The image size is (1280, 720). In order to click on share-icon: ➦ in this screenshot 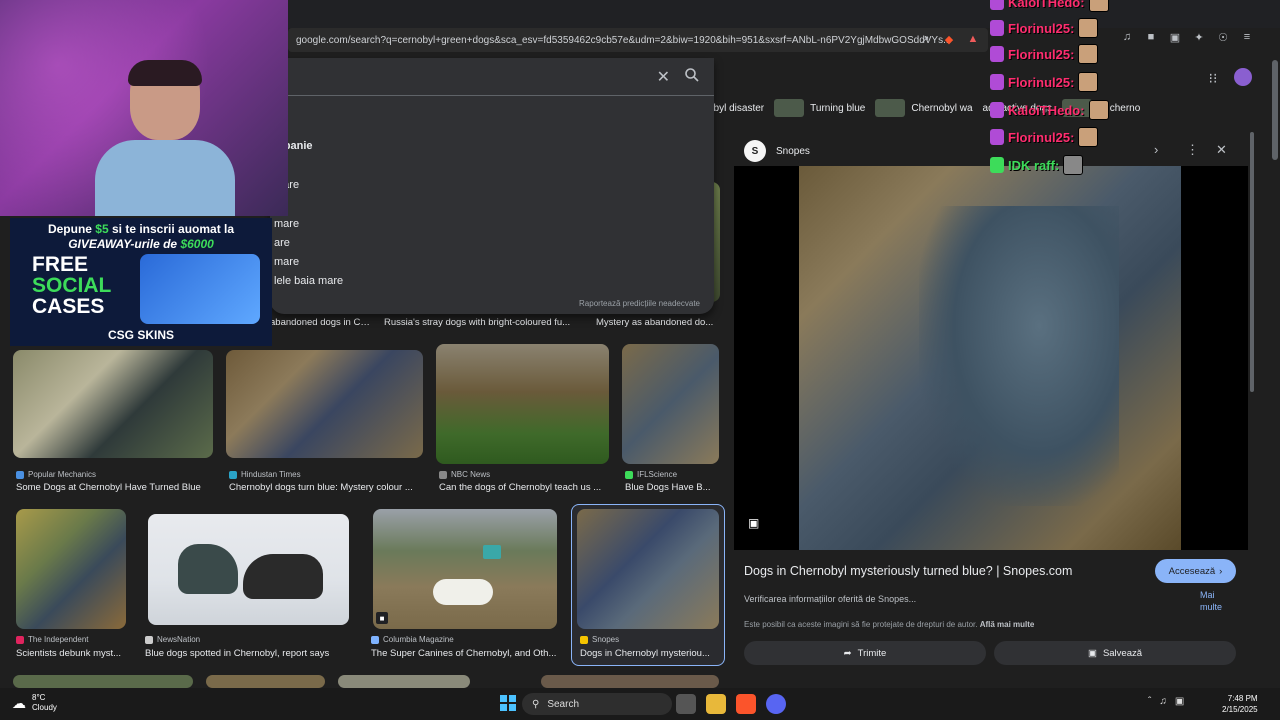, I will do `click(847, 653)`.